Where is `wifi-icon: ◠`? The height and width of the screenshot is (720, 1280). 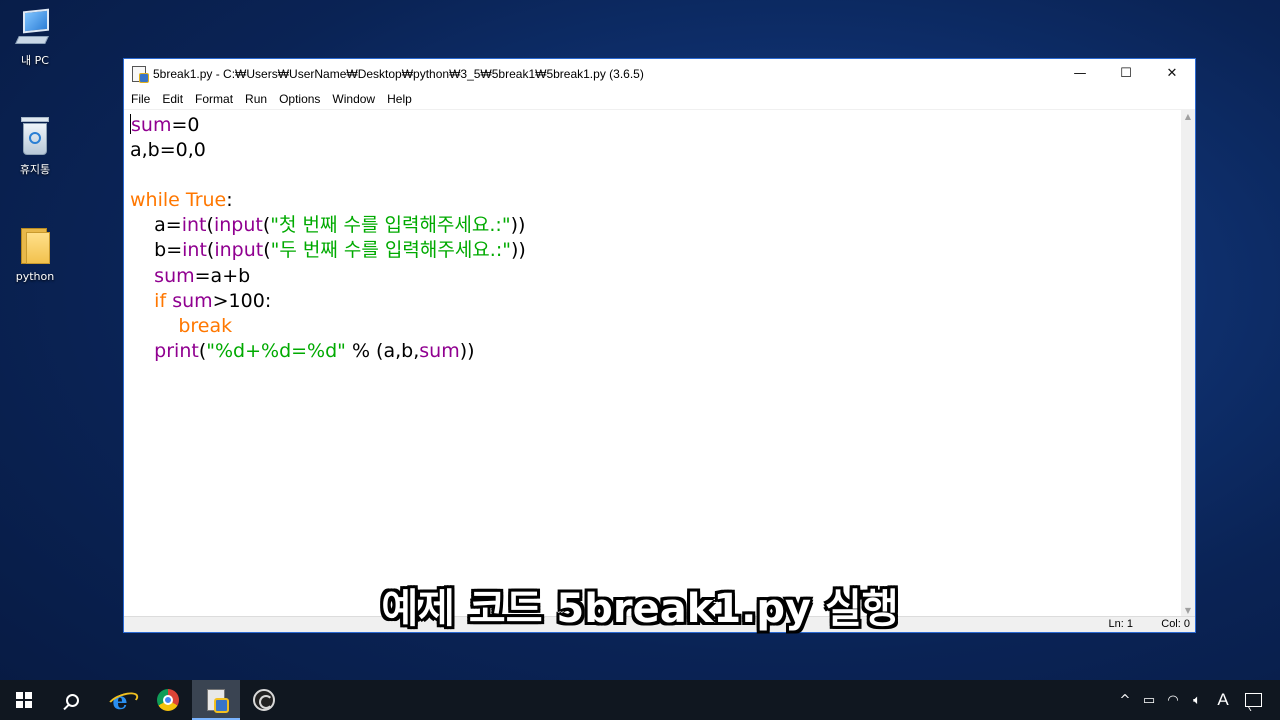 wifi-icon: ◠ is located at coordinates (1173, 700).